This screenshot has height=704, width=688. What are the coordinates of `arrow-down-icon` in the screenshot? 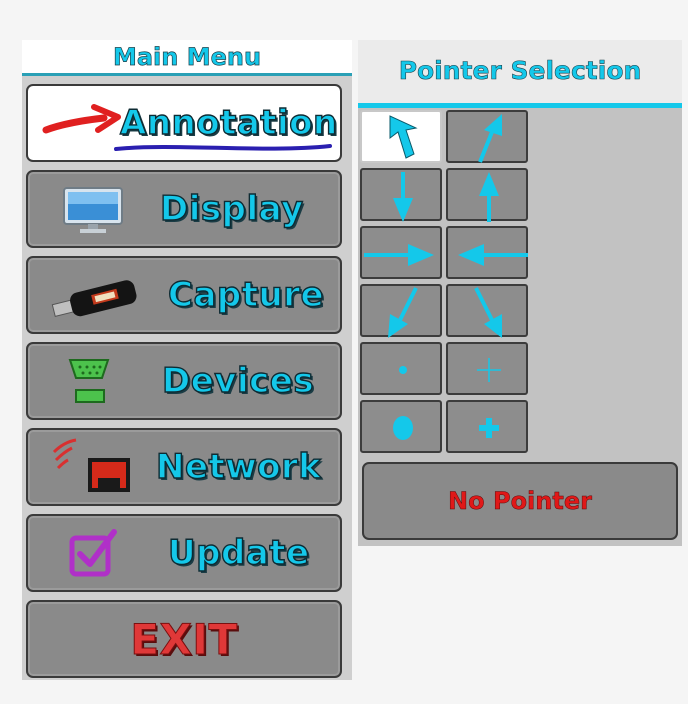 It's located at (403, 197).